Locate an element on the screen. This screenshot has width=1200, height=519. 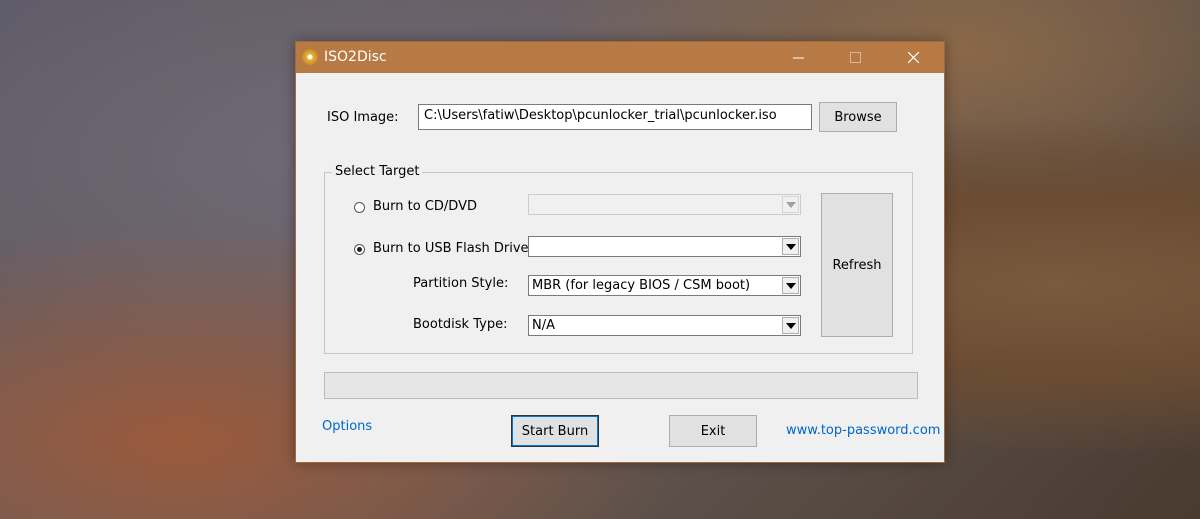
cd-drive-select is located at coordinates (664, 204).